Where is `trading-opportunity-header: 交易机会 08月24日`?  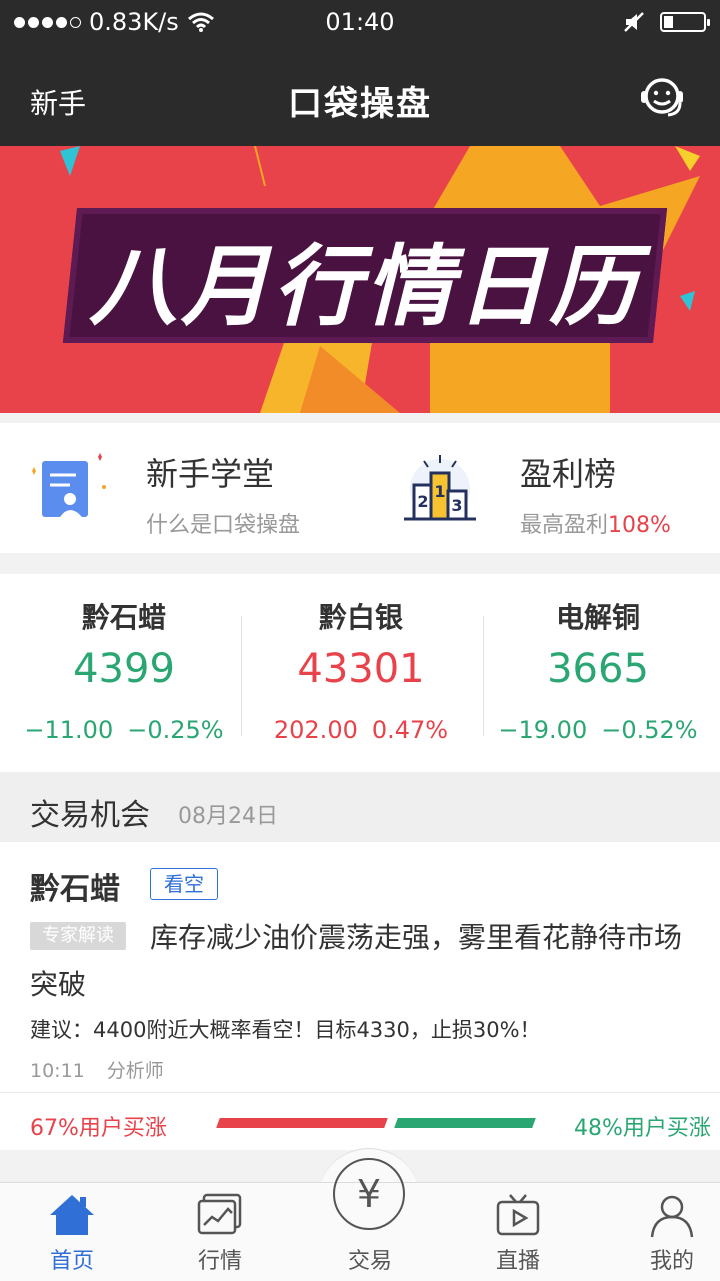
trading-opportunity-header: 交易机会 08月24日 is located at coordinates (360, 807).